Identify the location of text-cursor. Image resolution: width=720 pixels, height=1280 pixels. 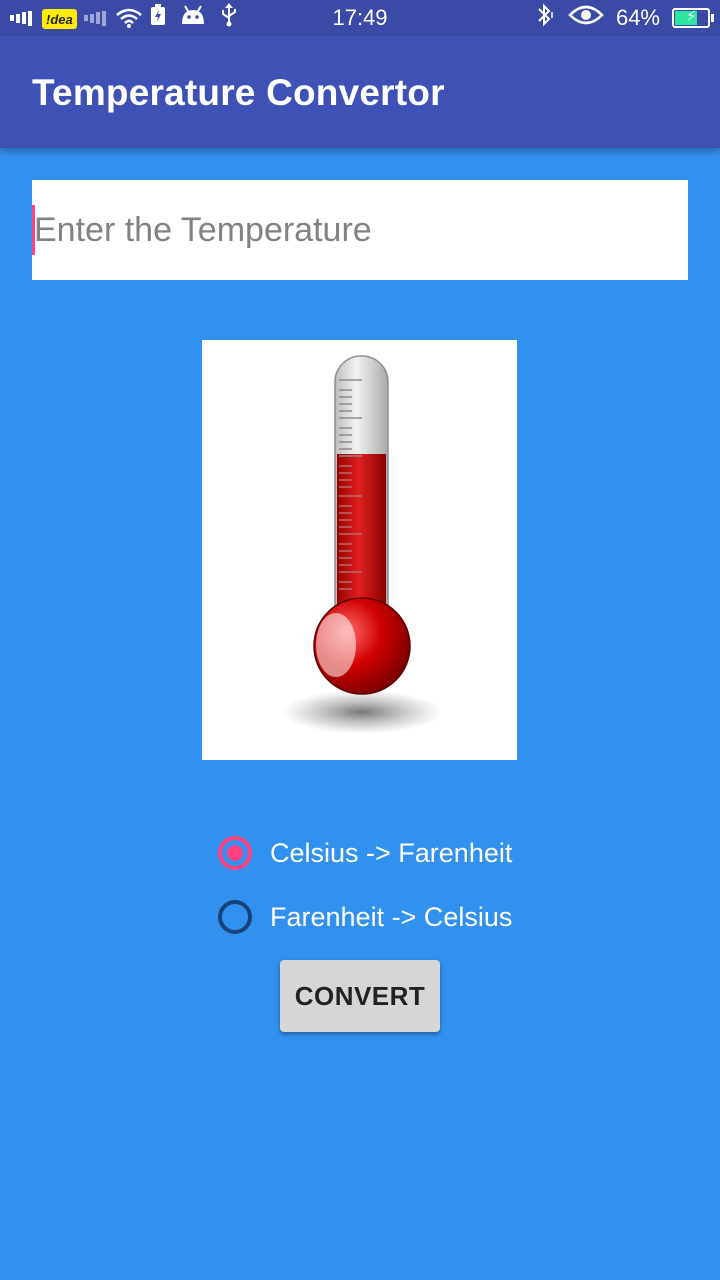
(33, 230).